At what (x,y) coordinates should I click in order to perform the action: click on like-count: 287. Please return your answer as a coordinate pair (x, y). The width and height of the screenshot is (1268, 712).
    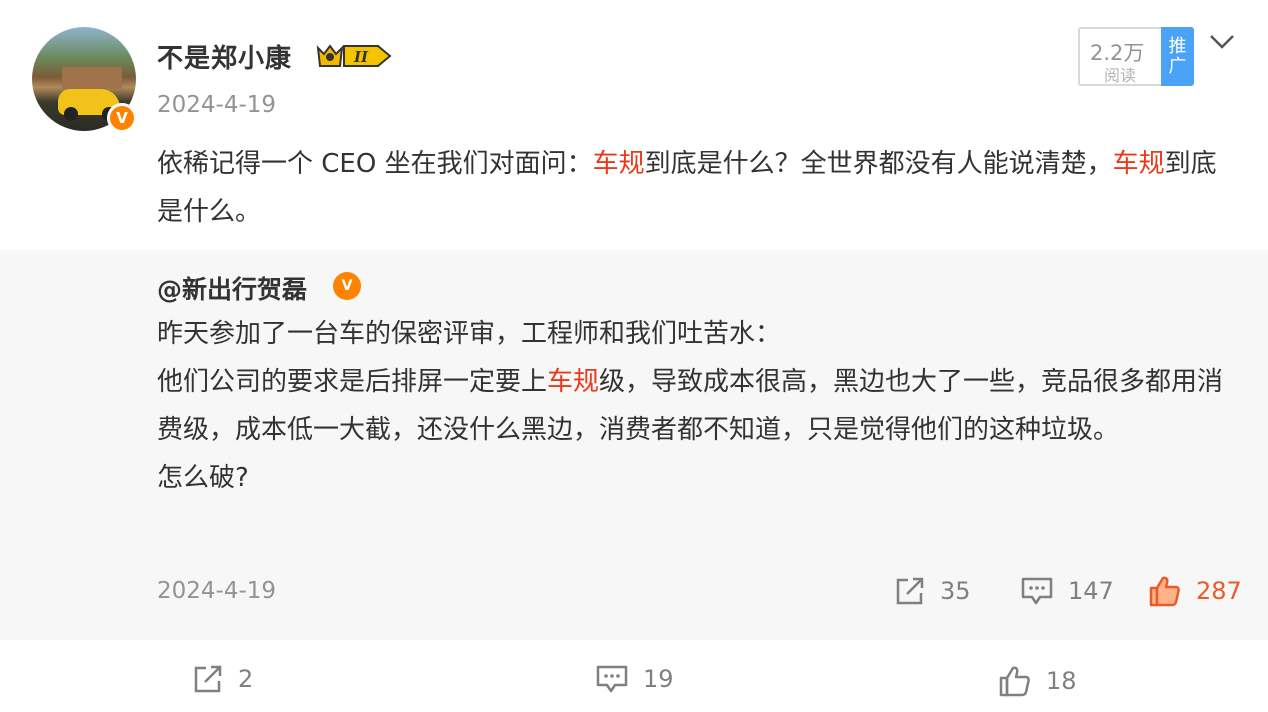
    Looking at the image, I should click on (1219, 591).